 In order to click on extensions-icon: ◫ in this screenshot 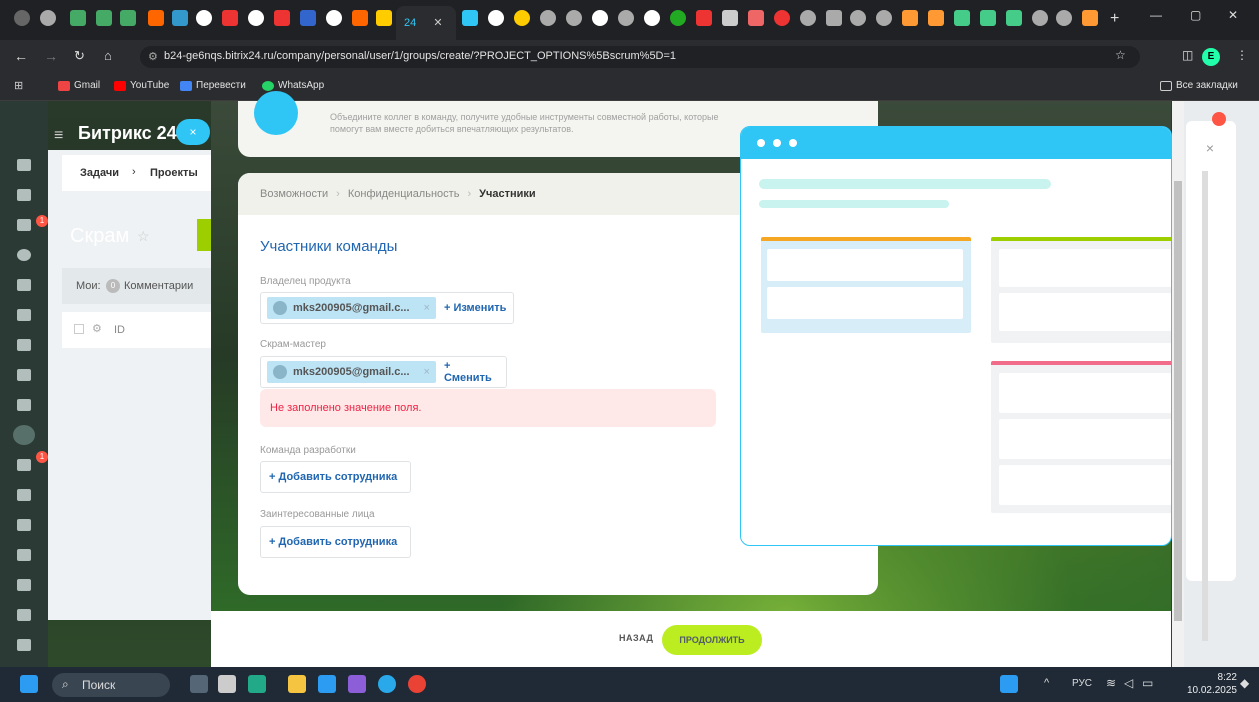, I will do `click(1187, 55)`.